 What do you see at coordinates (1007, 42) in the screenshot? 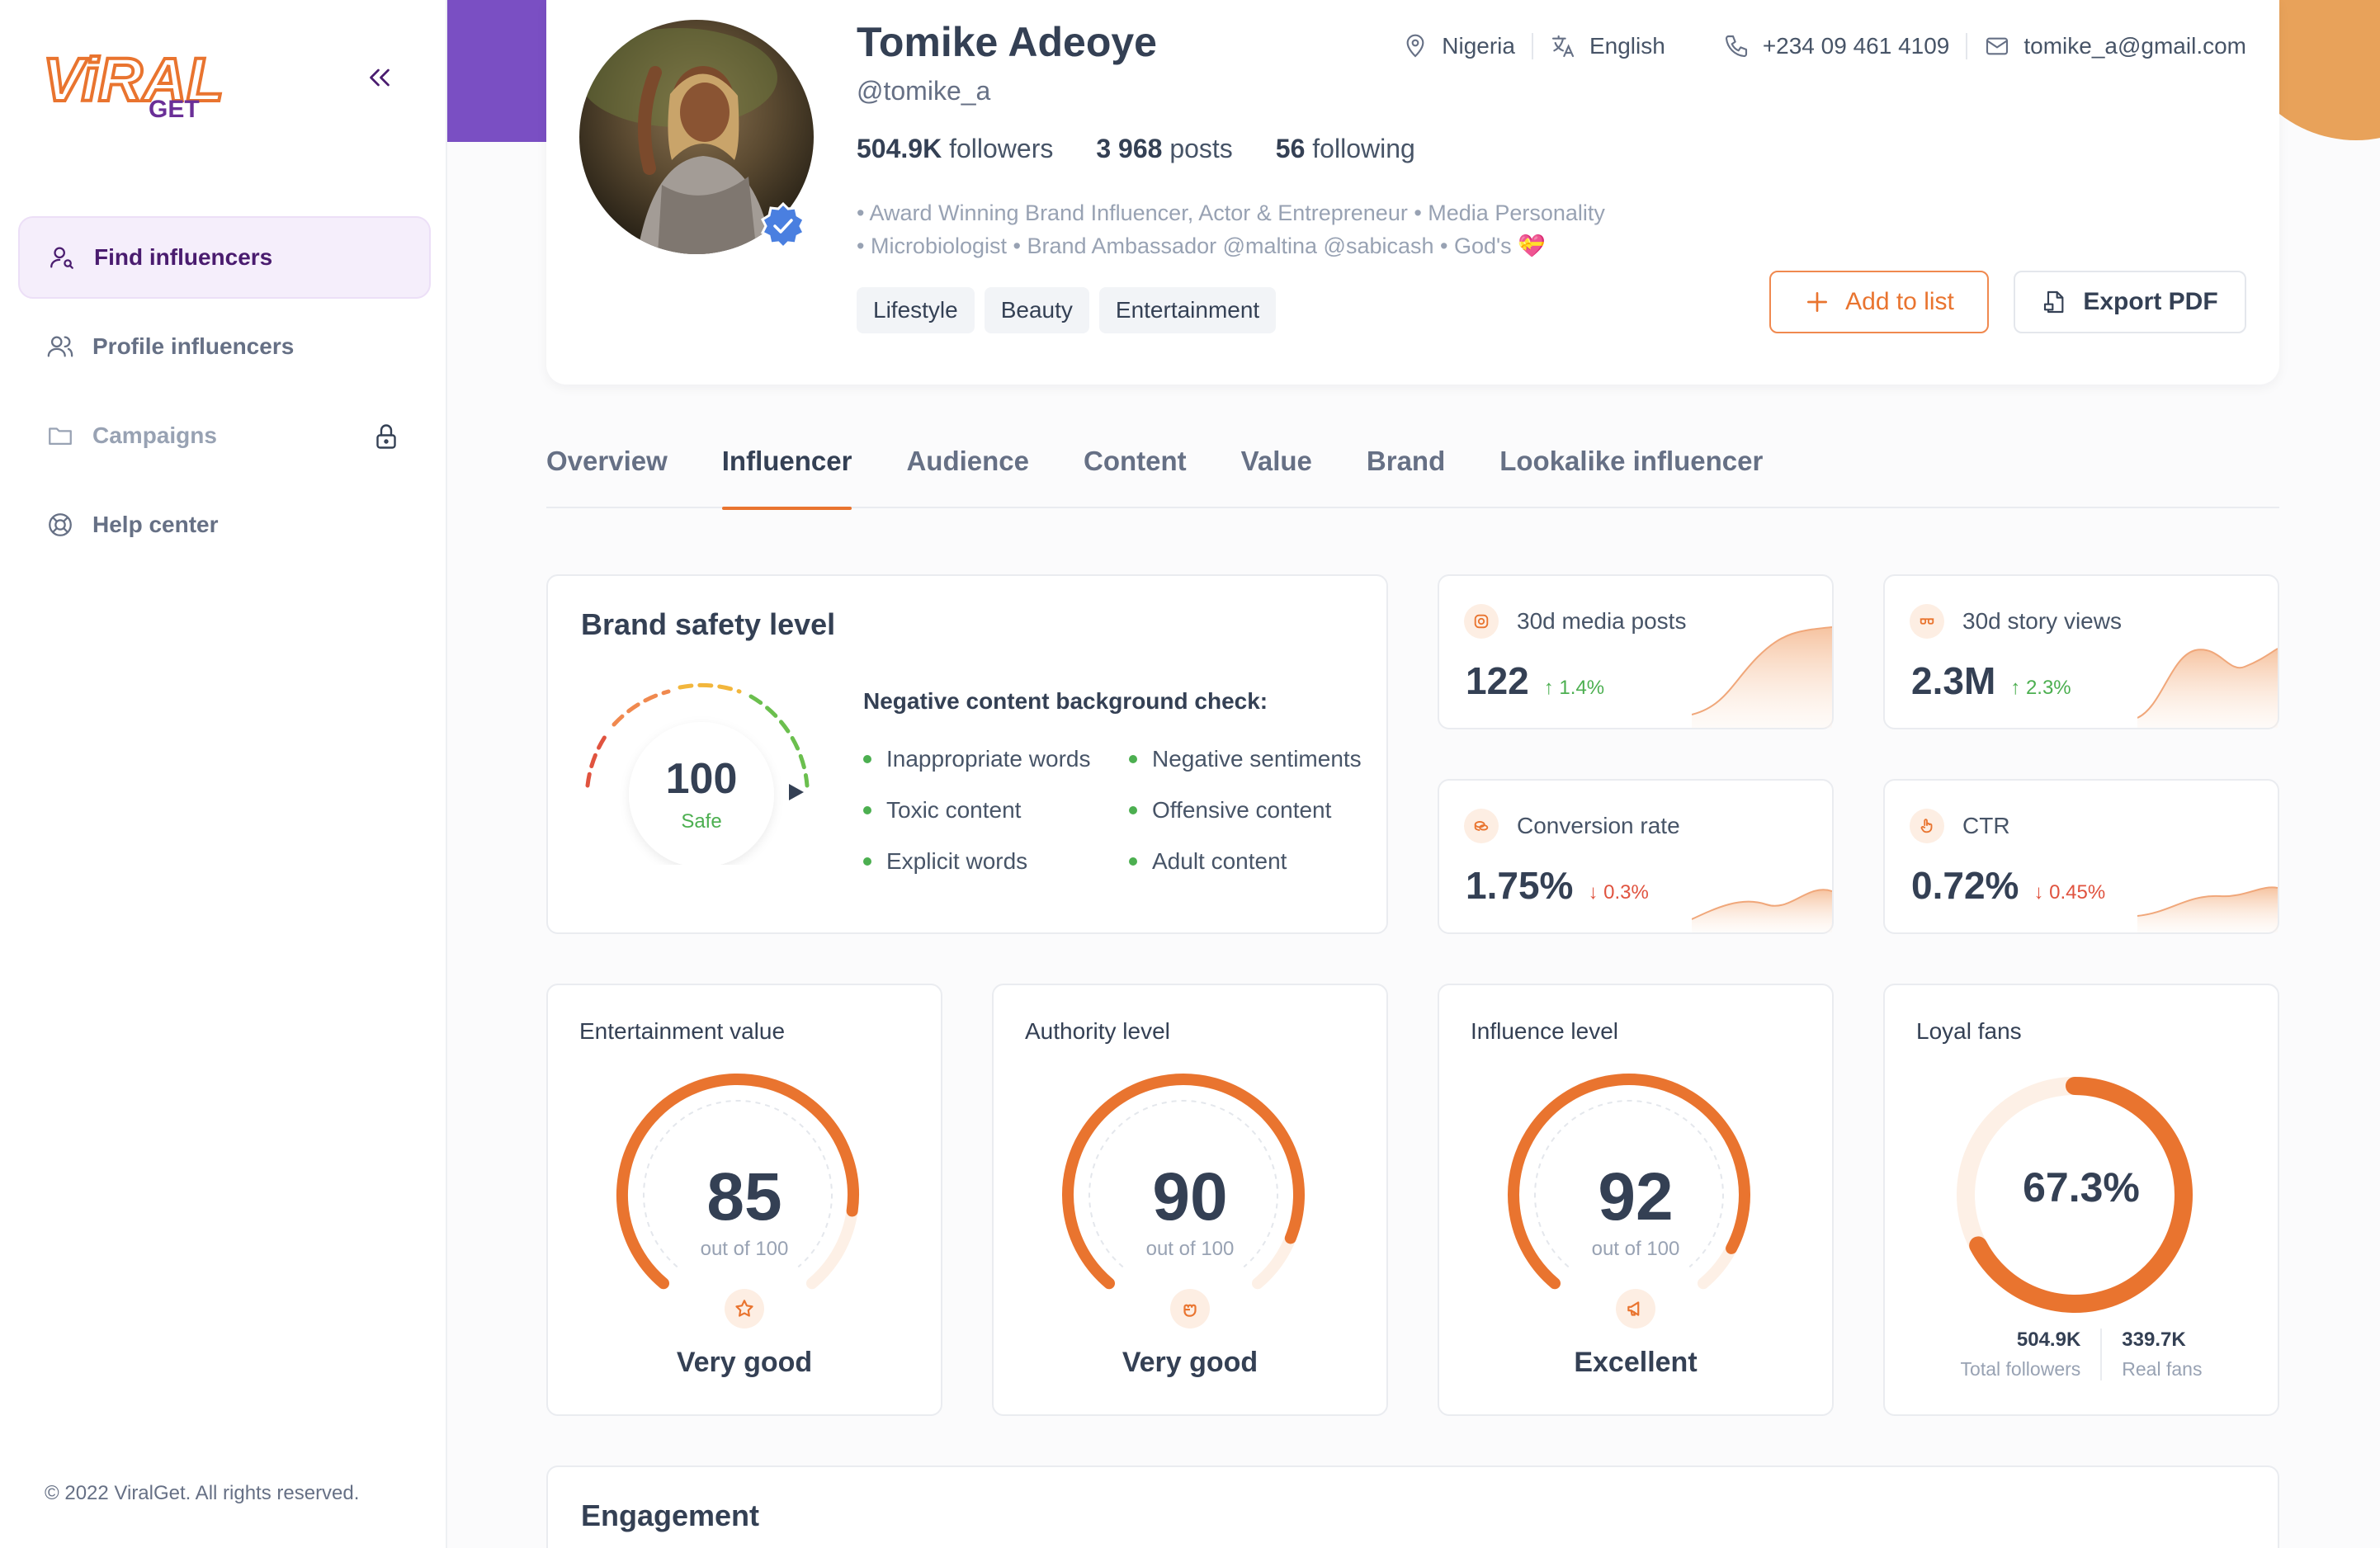
I see `profile-name: Tomike Adeoye` at bounding box center [1007, 42].